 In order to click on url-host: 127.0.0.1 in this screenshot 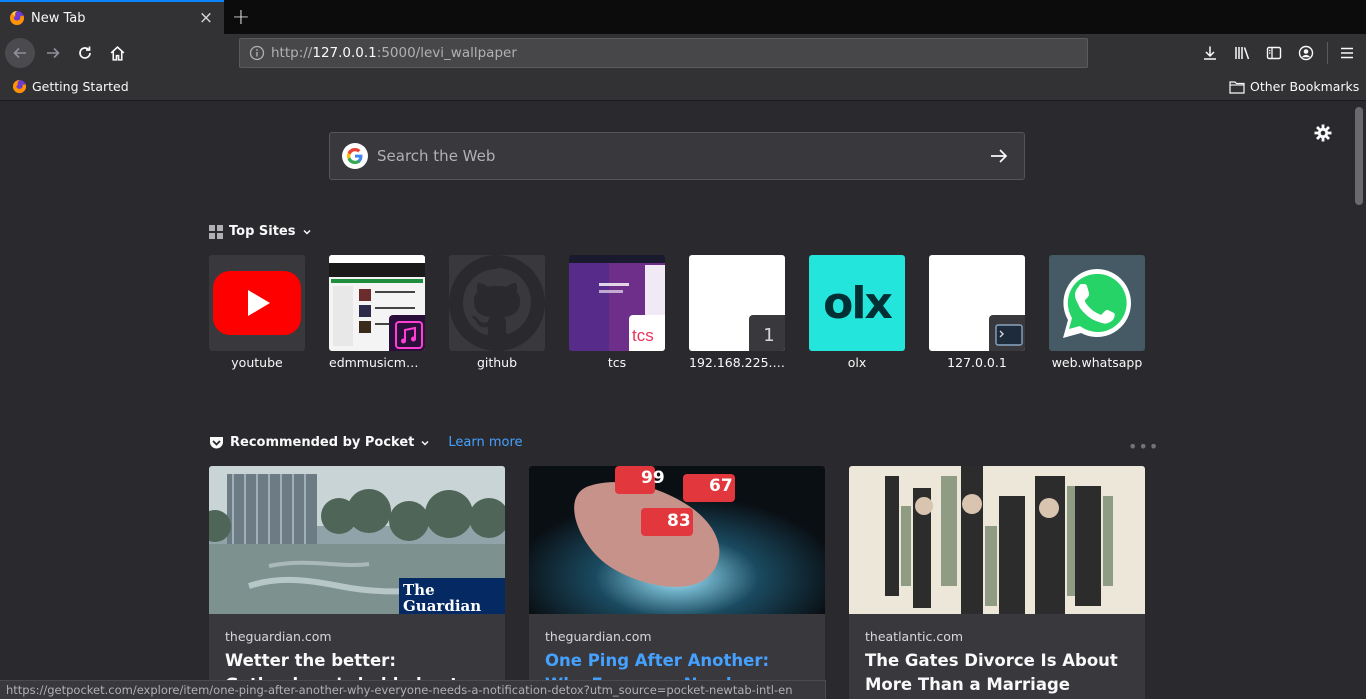, I will do `click(344, 53)`.